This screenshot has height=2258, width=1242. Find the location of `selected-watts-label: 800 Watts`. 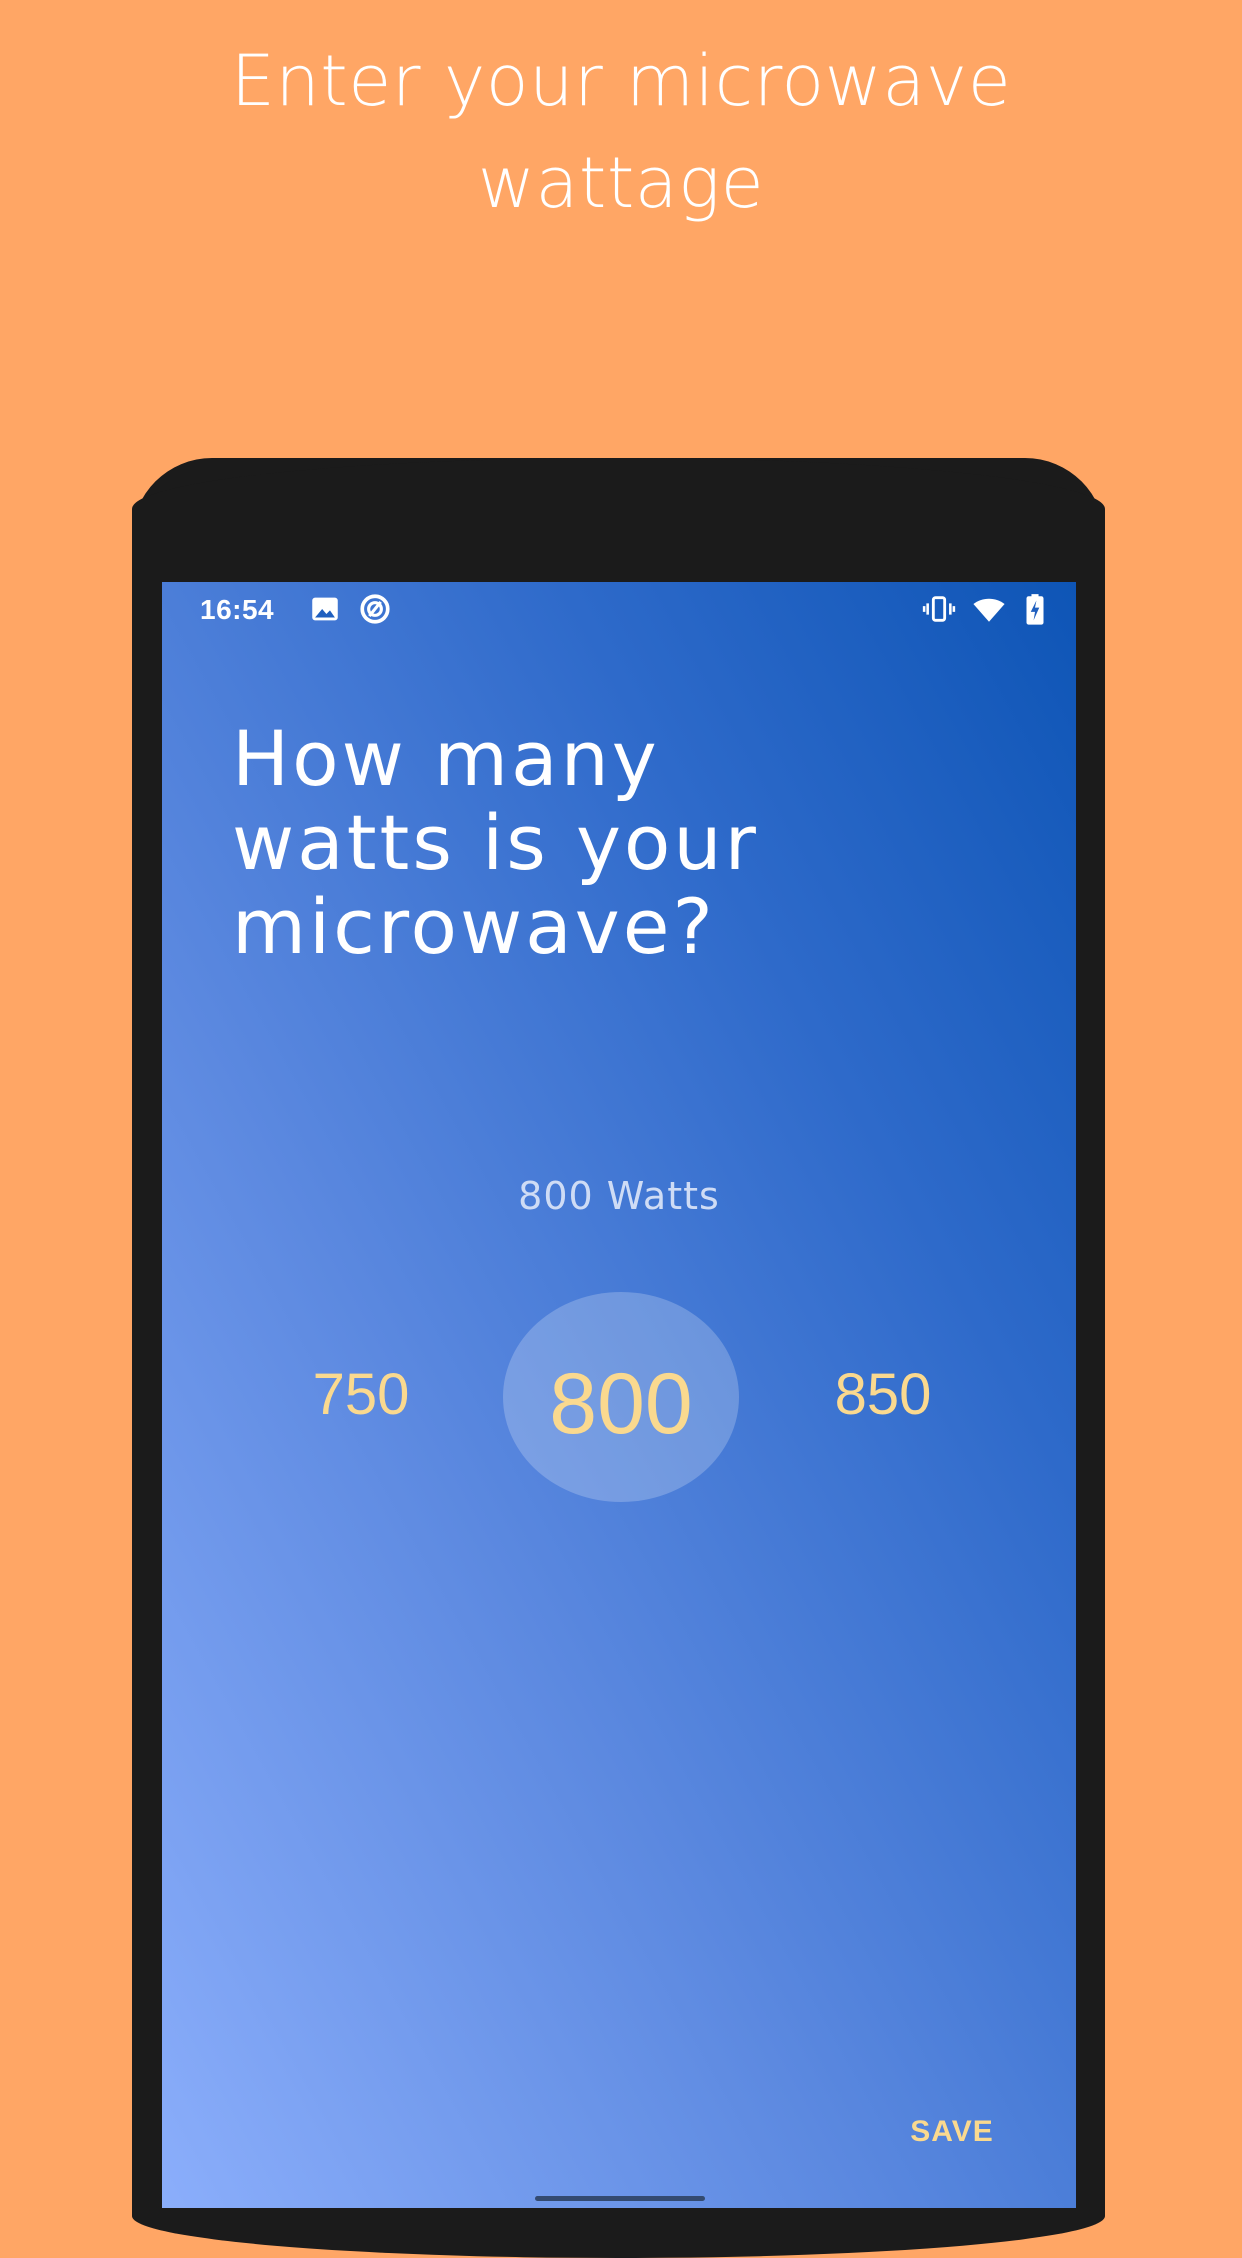

selected-watts-label: 800 Watts is located at coordinates (619, 1196).